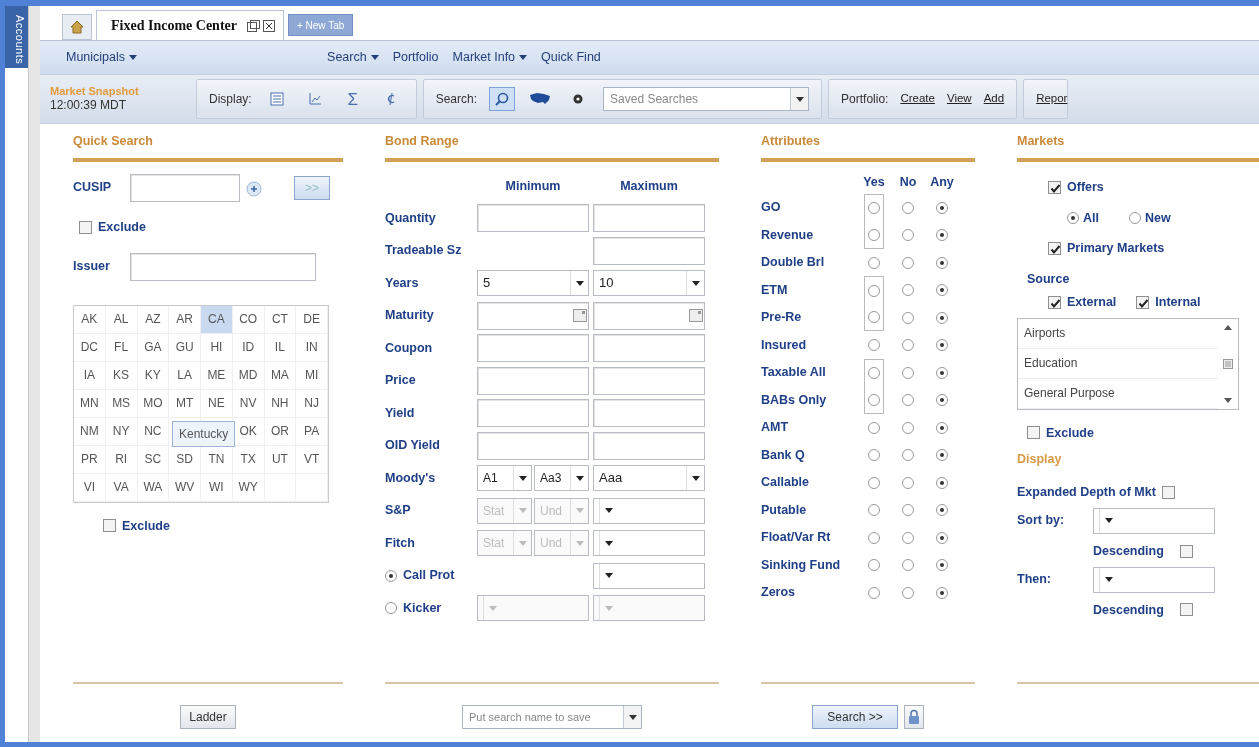 Image resolution: width=1259 pixels, height=747 pixels. Describe the element at coordinates (280, 347) in the screenshot. I see `state-cell: IL` at that location.